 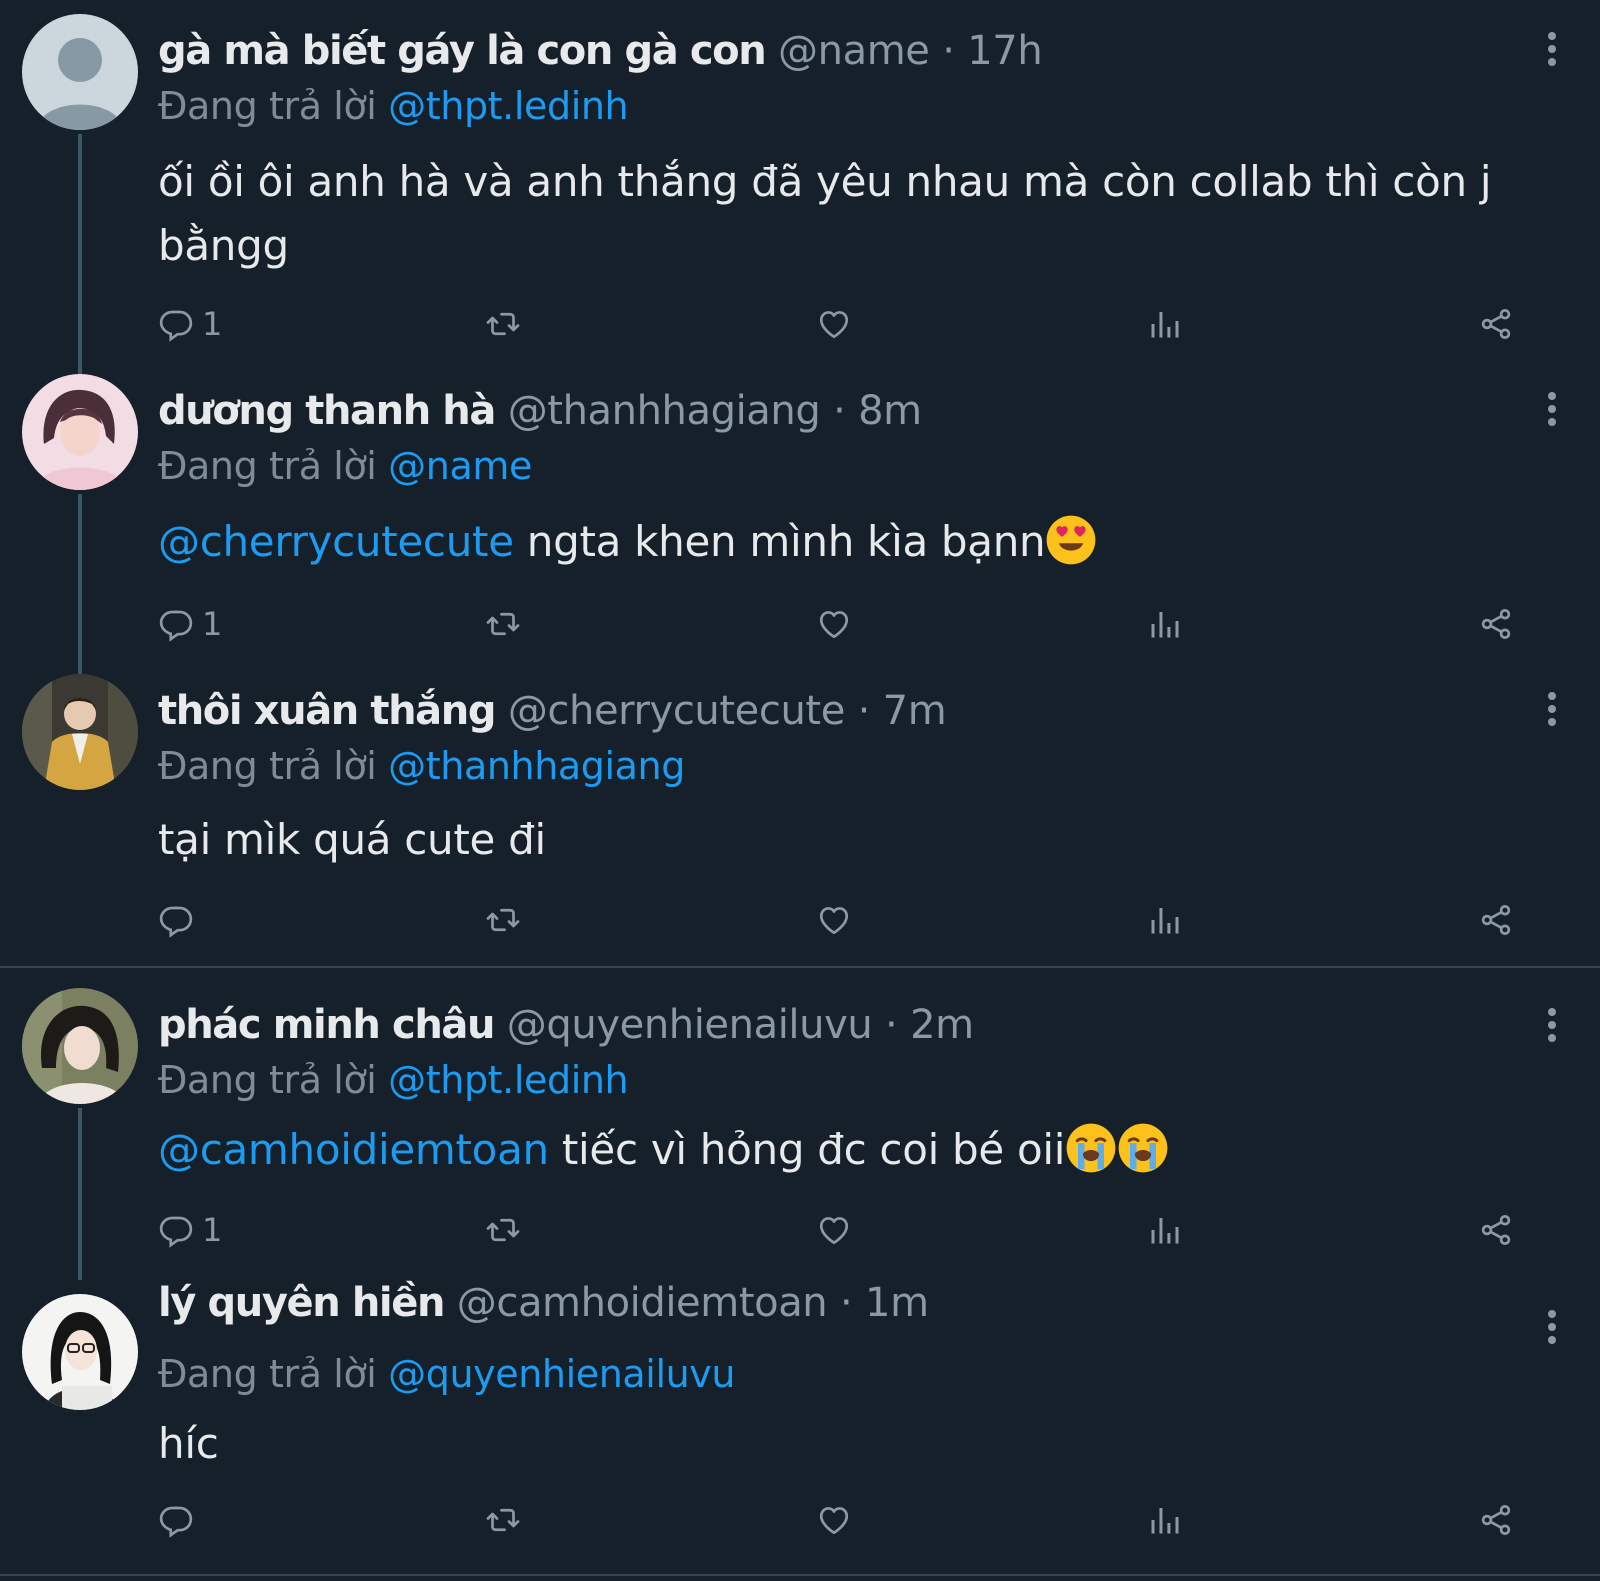 What do you see at coordinates (828, 840) in the screenshot?
I see `tweet-text: tại mìk quá cute đi` at bounding box center [828, 840].